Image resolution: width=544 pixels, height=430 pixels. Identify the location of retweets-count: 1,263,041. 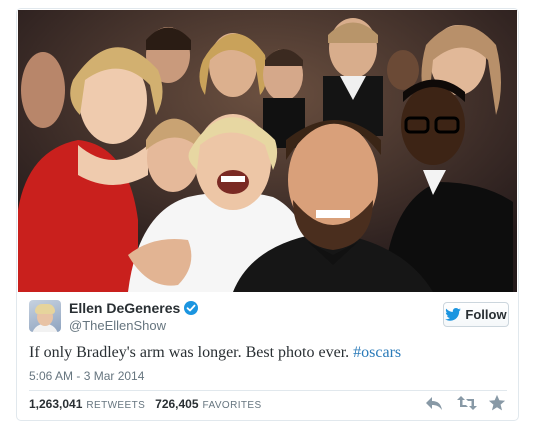
(55, 404).